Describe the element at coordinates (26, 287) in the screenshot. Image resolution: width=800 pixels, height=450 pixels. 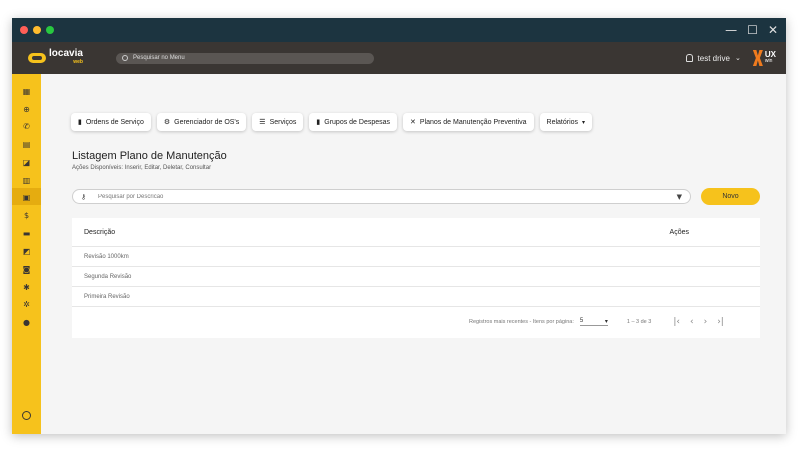
I see `settings-icon: ✱` at that location.